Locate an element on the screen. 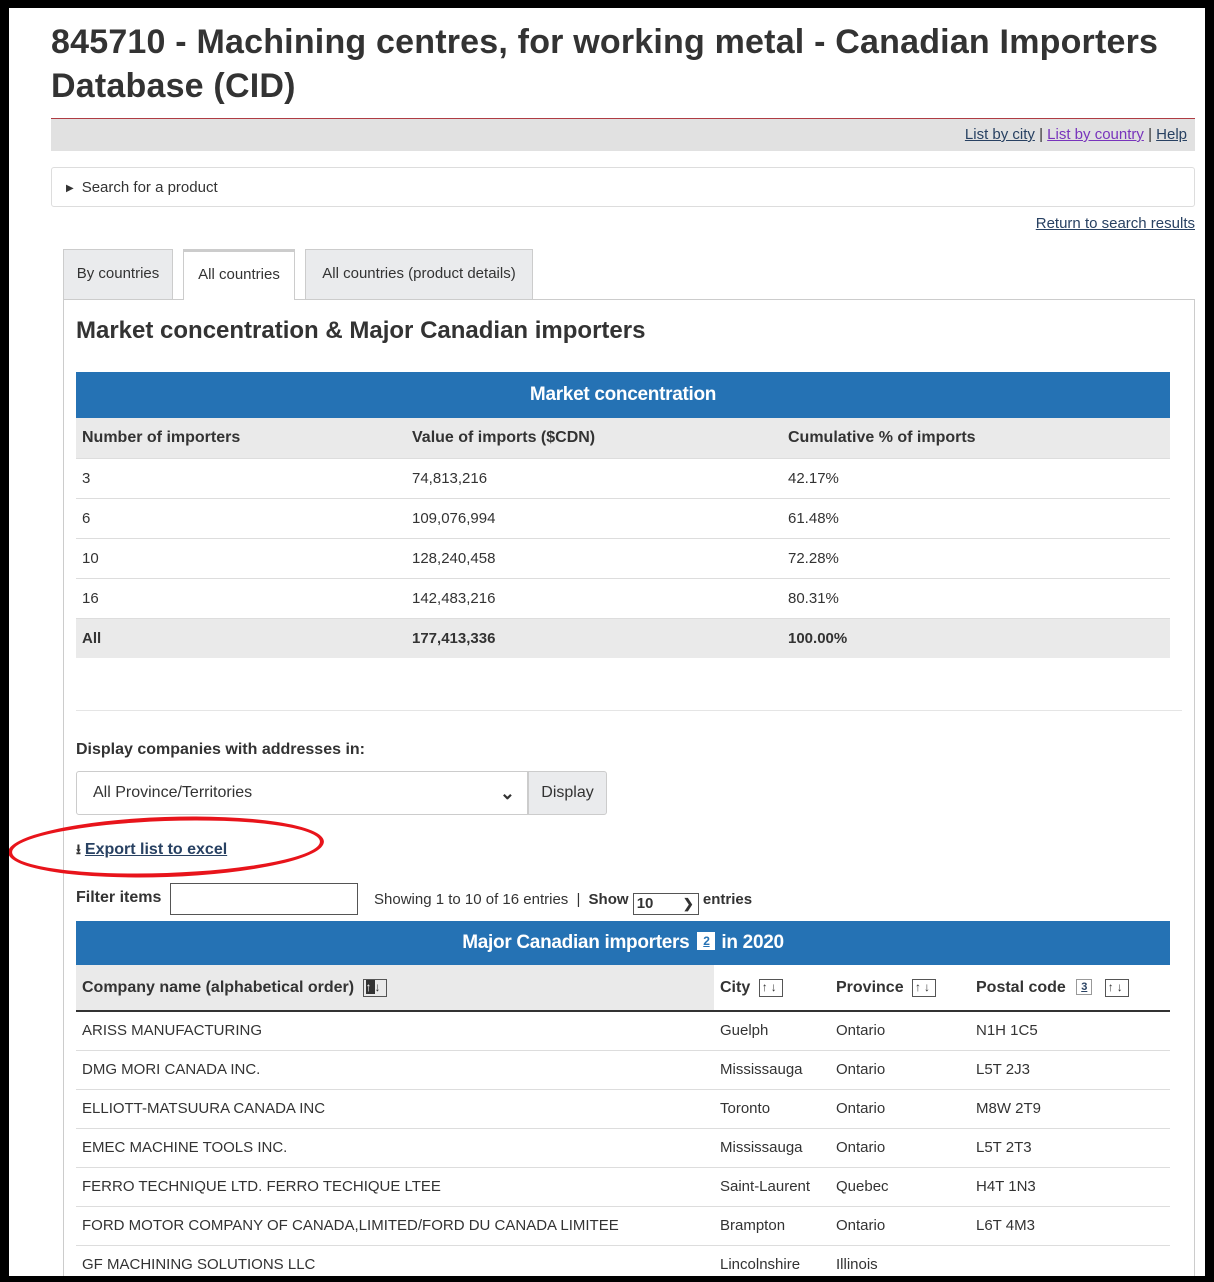 This screenshot has height=1282, width=1214. top-link-bar: List by city | List by country | Help is located at coordinates (623, 135).